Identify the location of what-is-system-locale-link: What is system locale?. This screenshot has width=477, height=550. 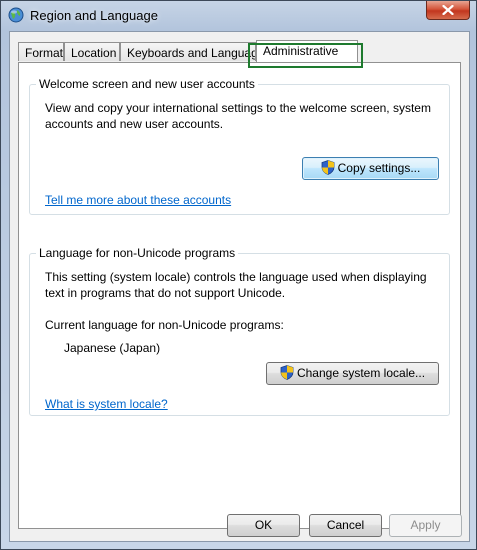
(106, 404).